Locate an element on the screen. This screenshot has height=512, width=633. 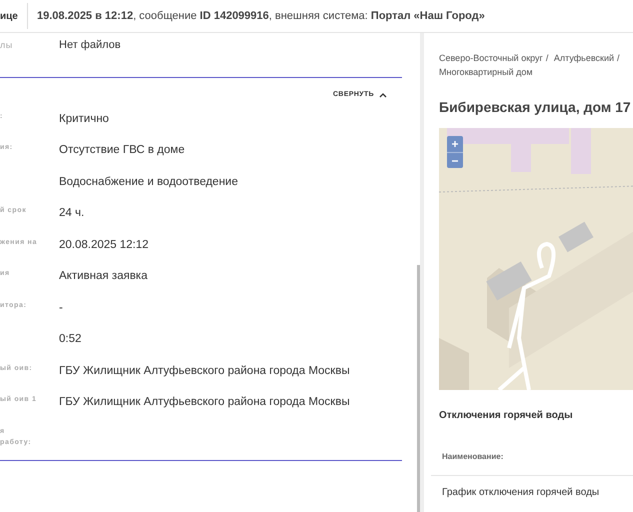
scrollbar is located at coordinates (418, 388).